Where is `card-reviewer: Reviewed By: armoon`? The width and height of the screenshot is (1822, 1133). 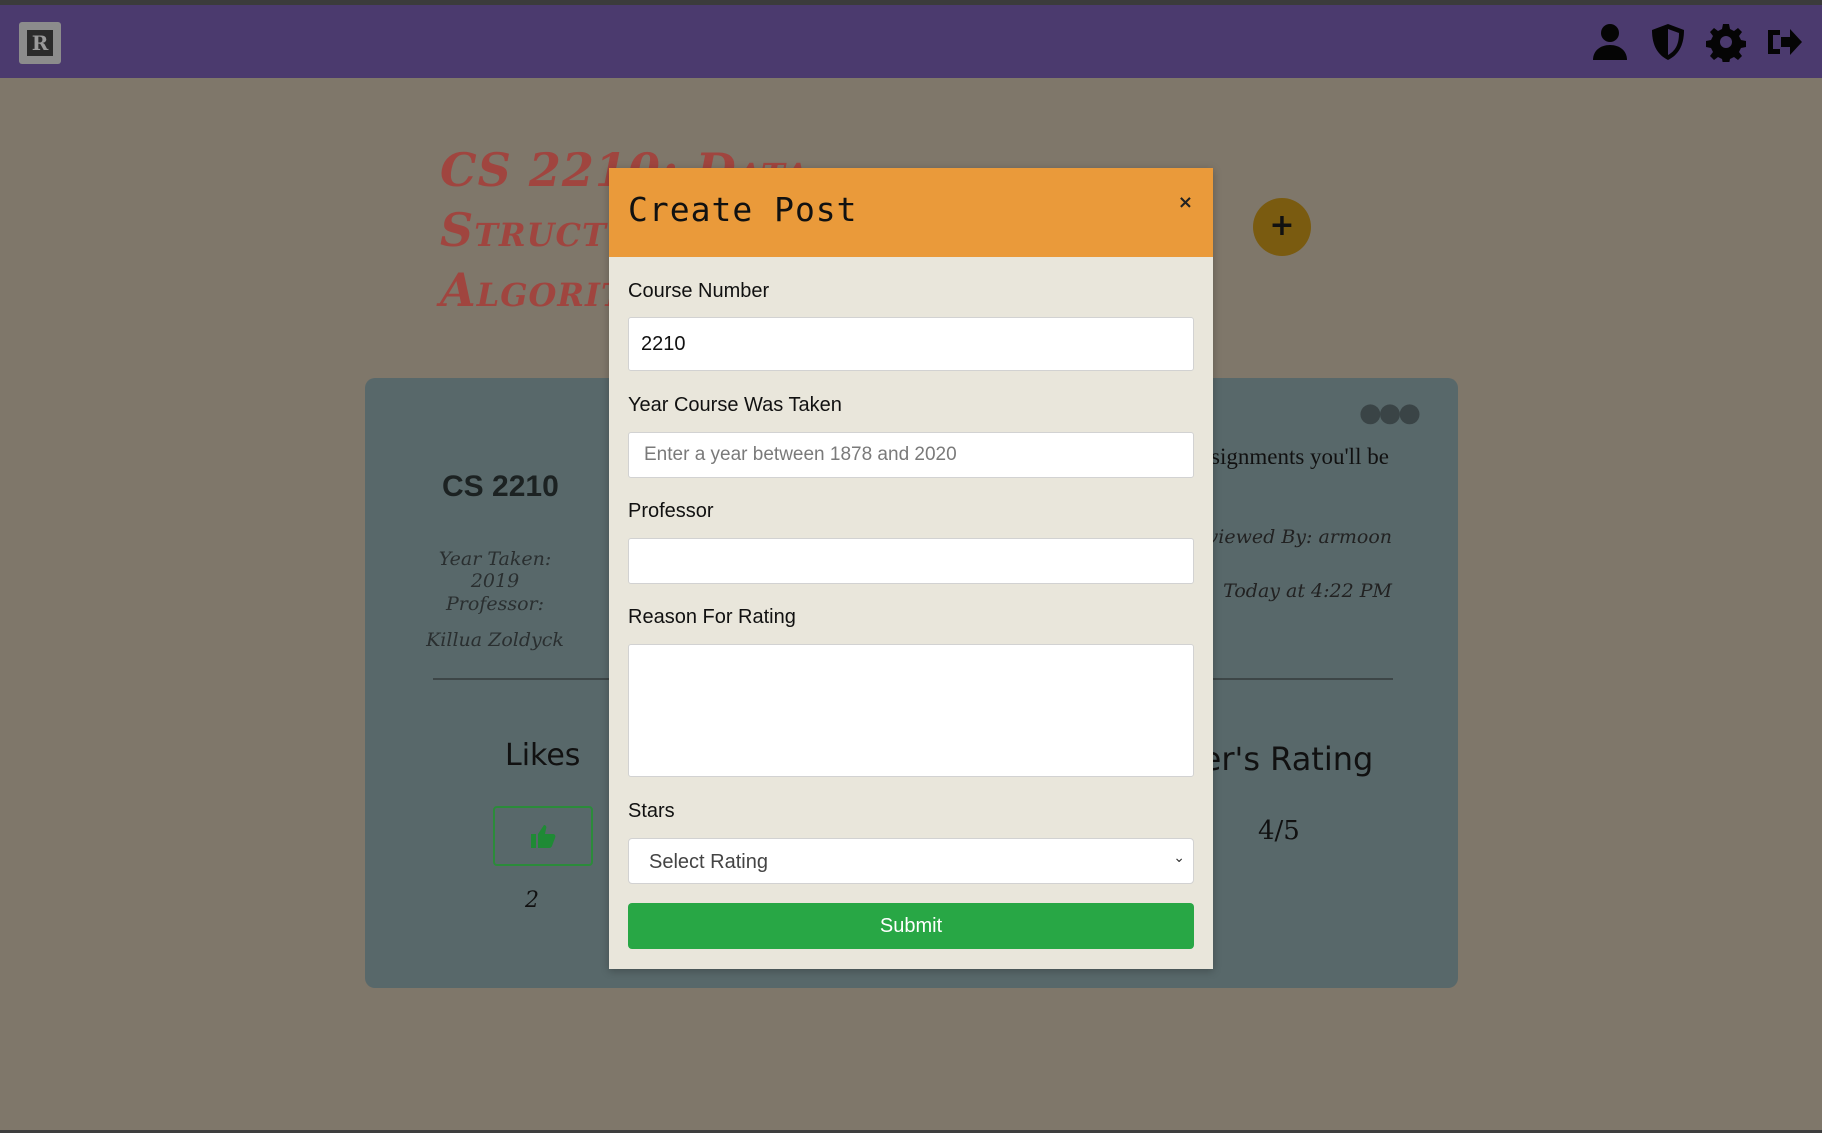
card-reviewer: Reviewed By: armoon is located at coordinates (1287, 537).